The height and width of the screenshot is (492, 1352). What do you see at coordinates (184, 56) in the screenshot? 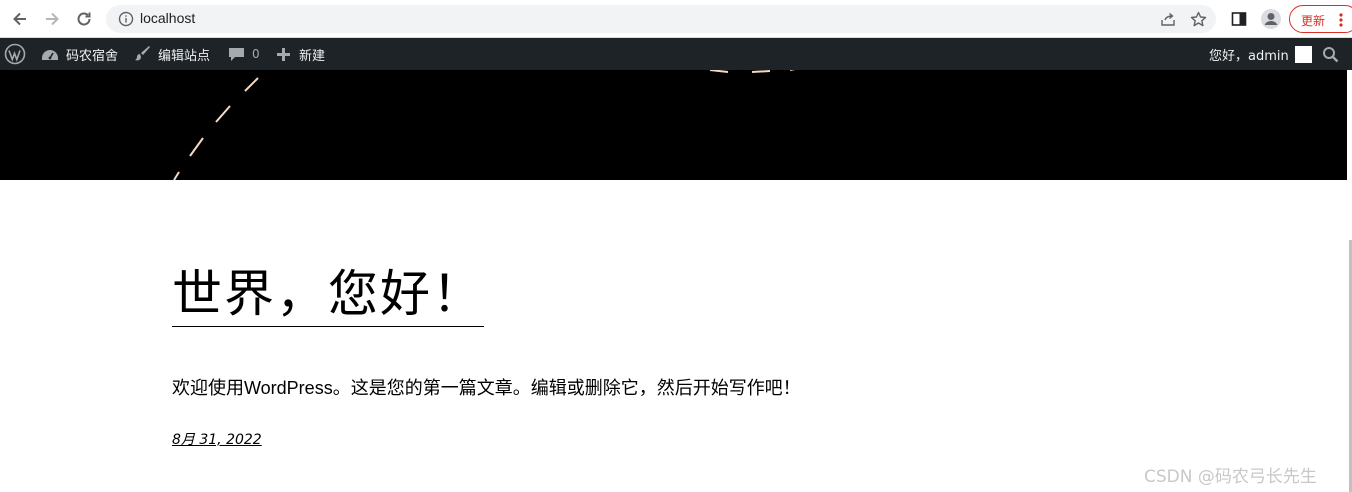
I see `customize-label: 编辑站点` at bounding box center [184, 56].